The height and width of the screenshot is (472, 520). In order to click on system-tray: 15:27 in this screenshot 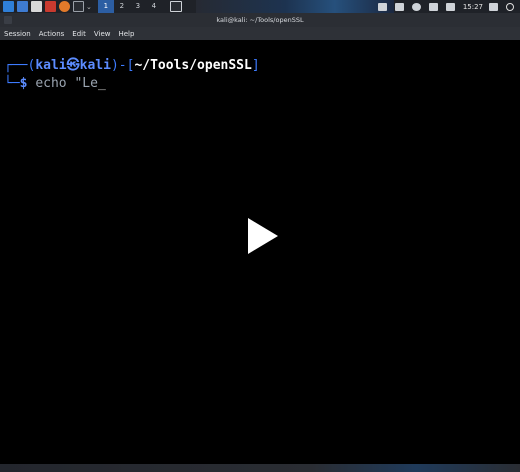, I will do `click(448, 6)`.